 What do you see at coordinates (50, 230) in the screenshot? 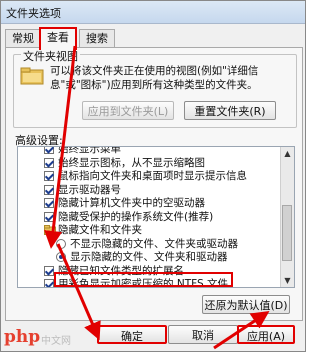
I see `folder-icon` at bounding box center [50, 230].